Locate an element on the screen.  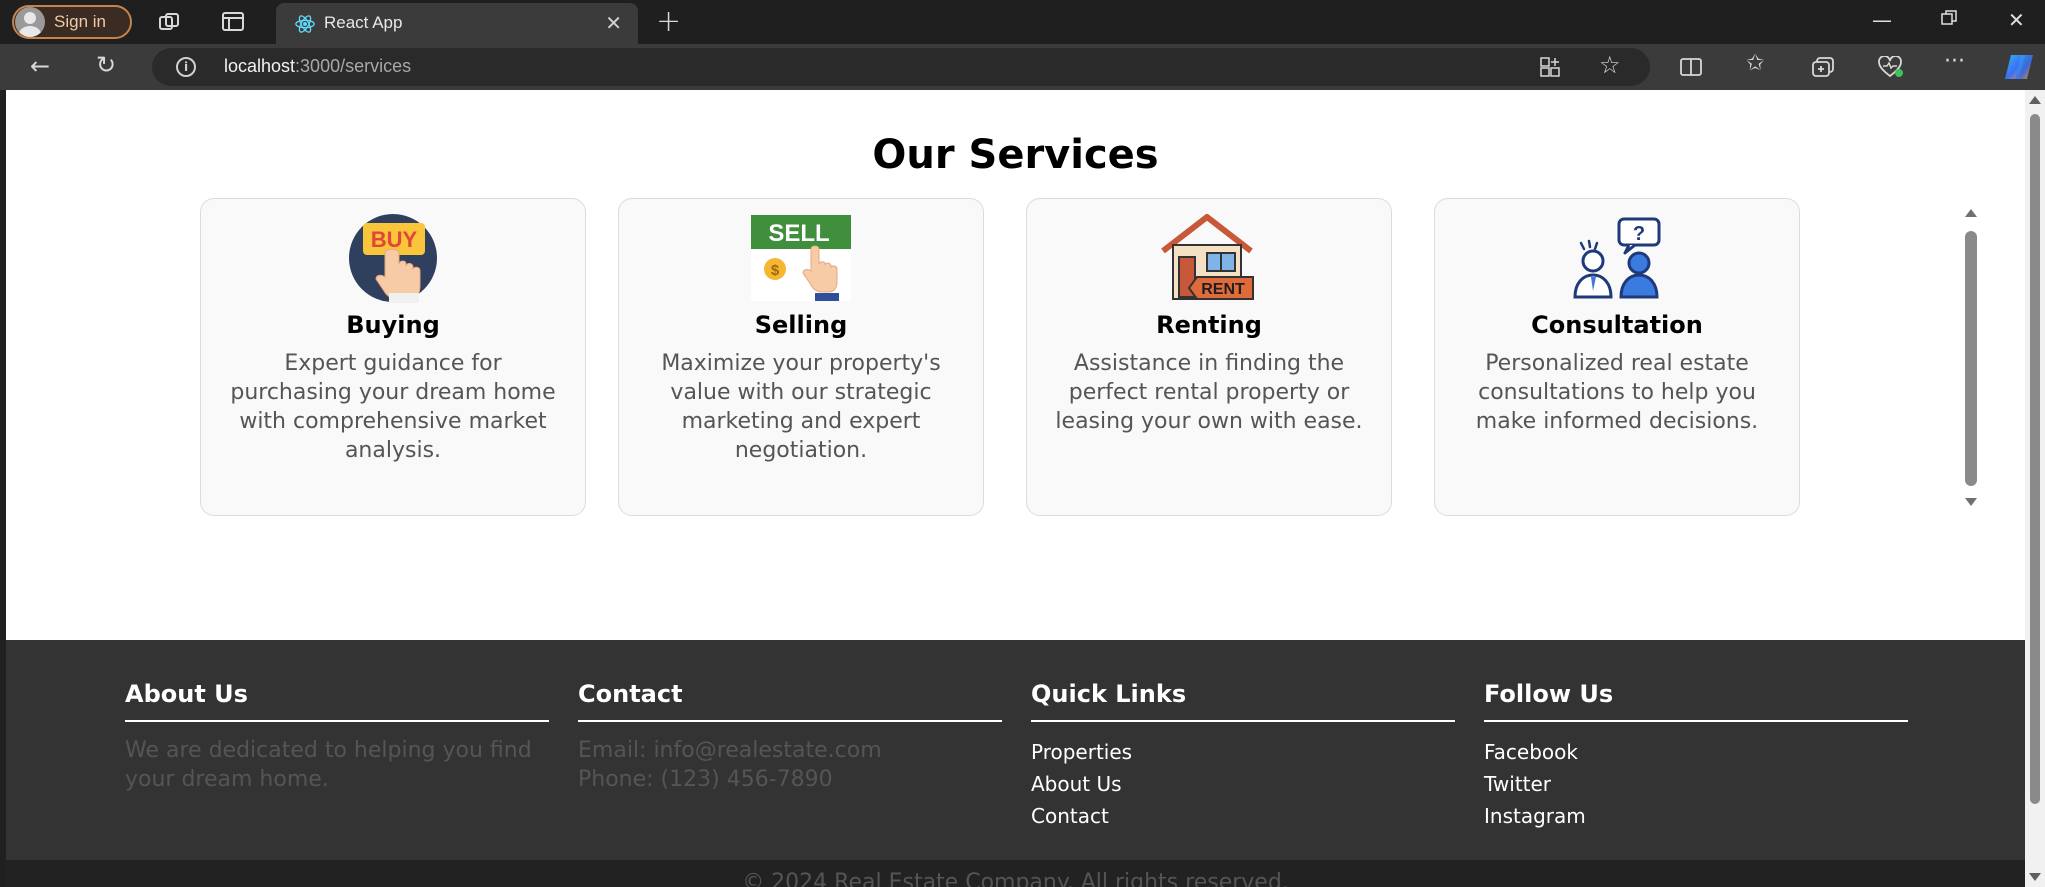
footer-follow-us: Follow Us Facebook Twitter Instagram is located at coordinates (1696, 756).